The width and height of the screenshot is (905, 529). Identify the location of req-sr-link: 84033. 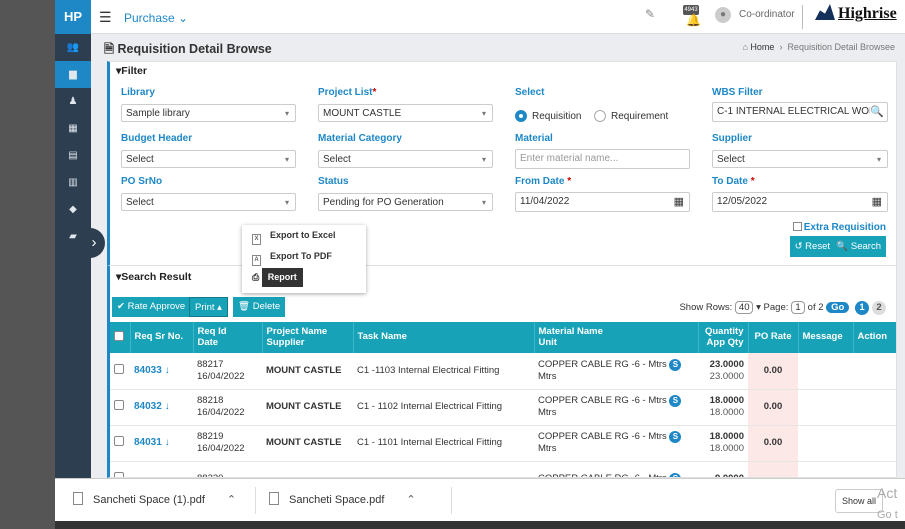
(148, 370).